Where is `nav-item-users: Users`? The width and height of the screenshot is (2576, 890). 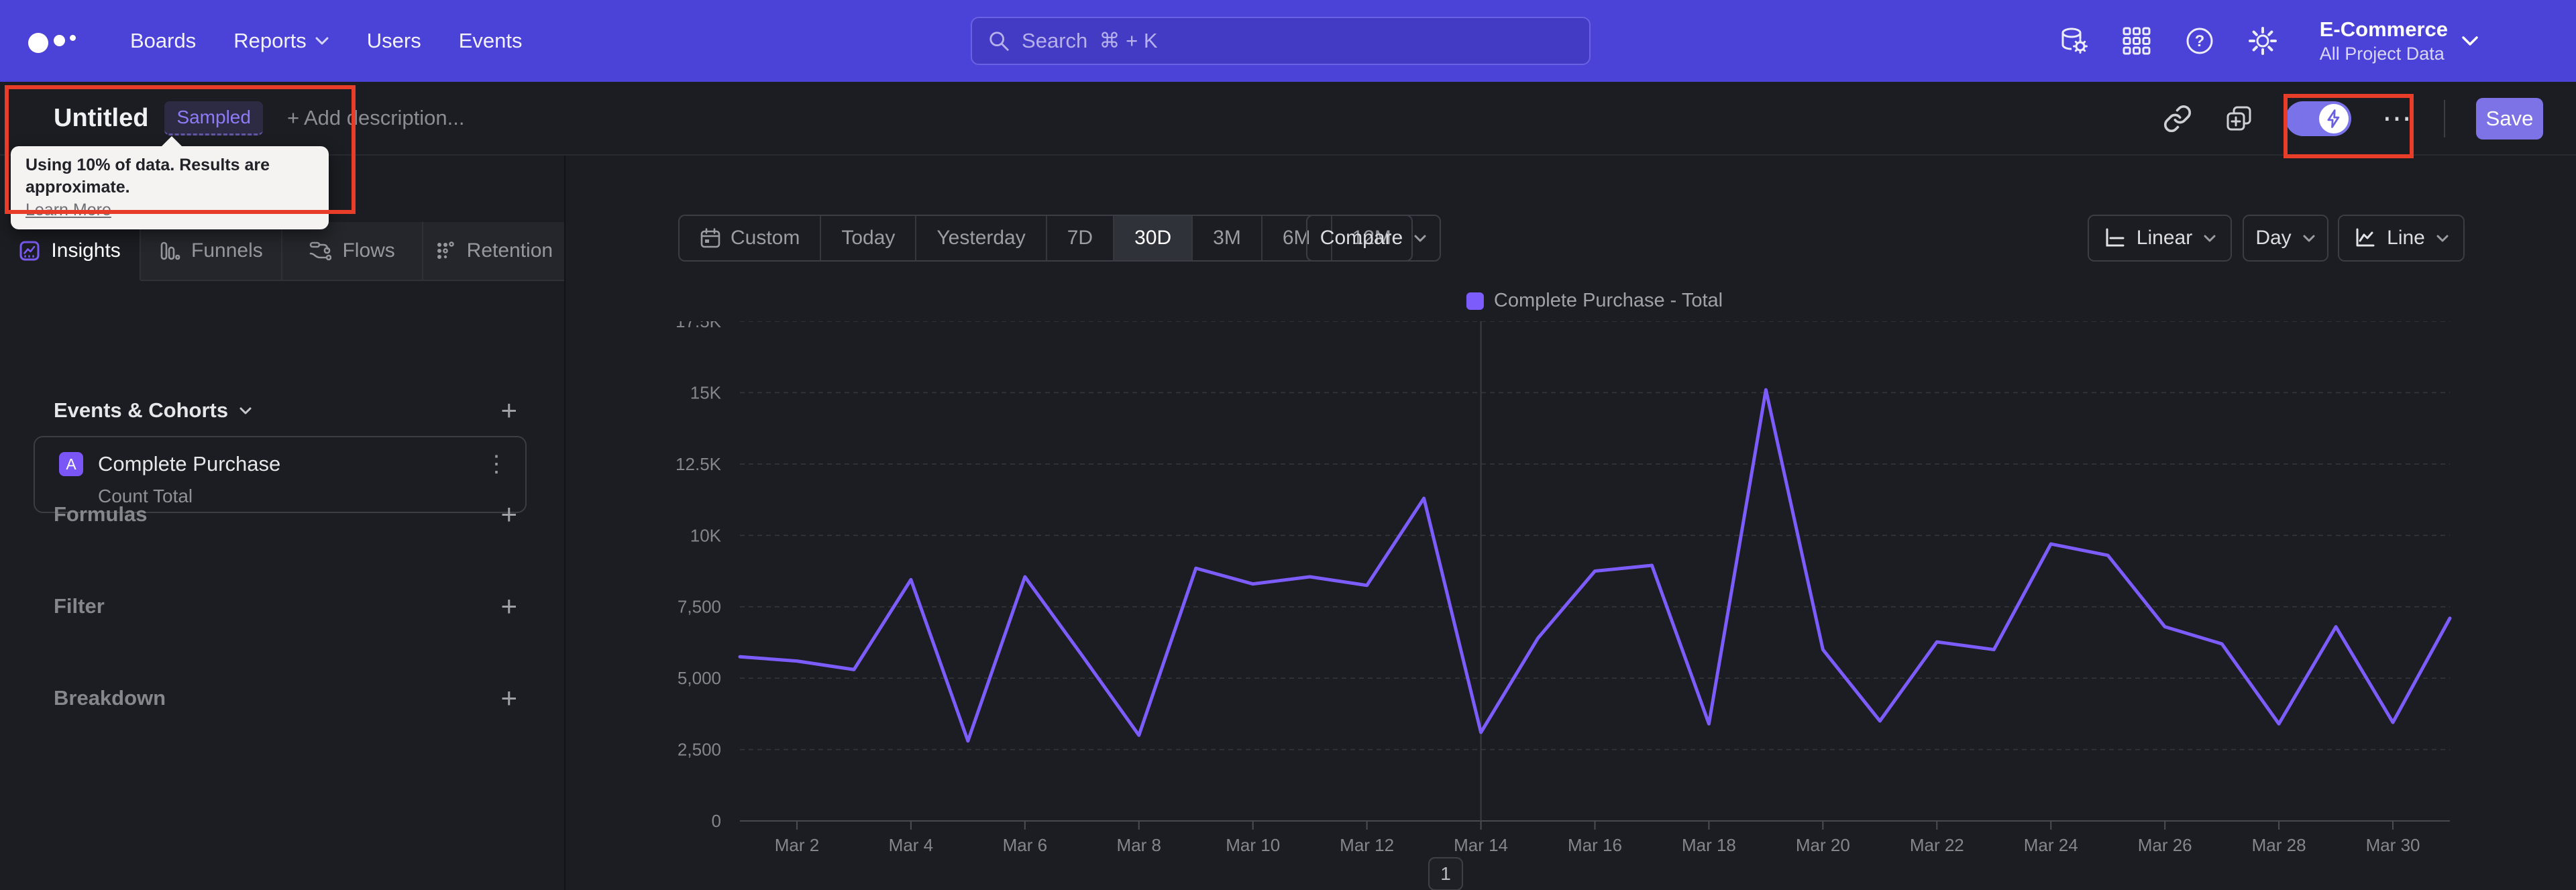
nav-item-users: Users is located at coordinates (394, 41).